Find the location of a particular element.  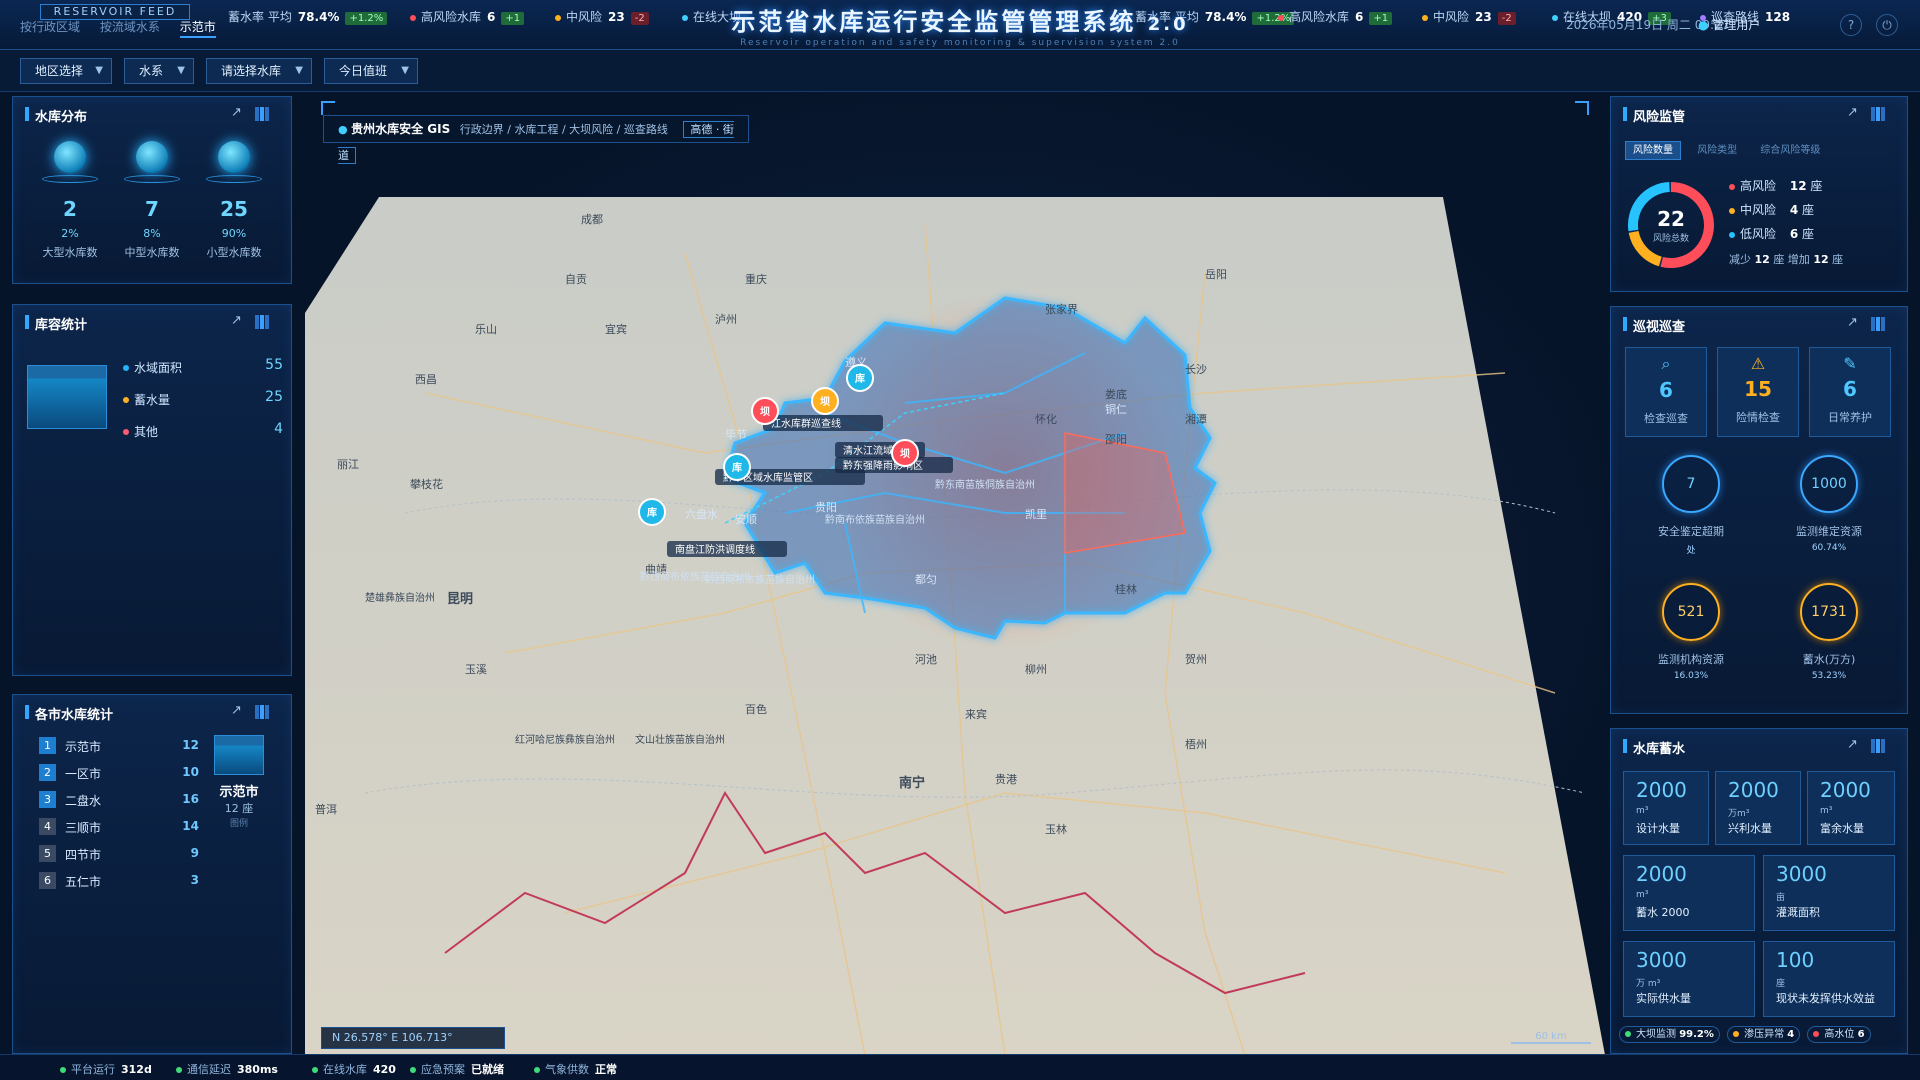

city-label: 湘潭 is located at coordinates (1196, 419).